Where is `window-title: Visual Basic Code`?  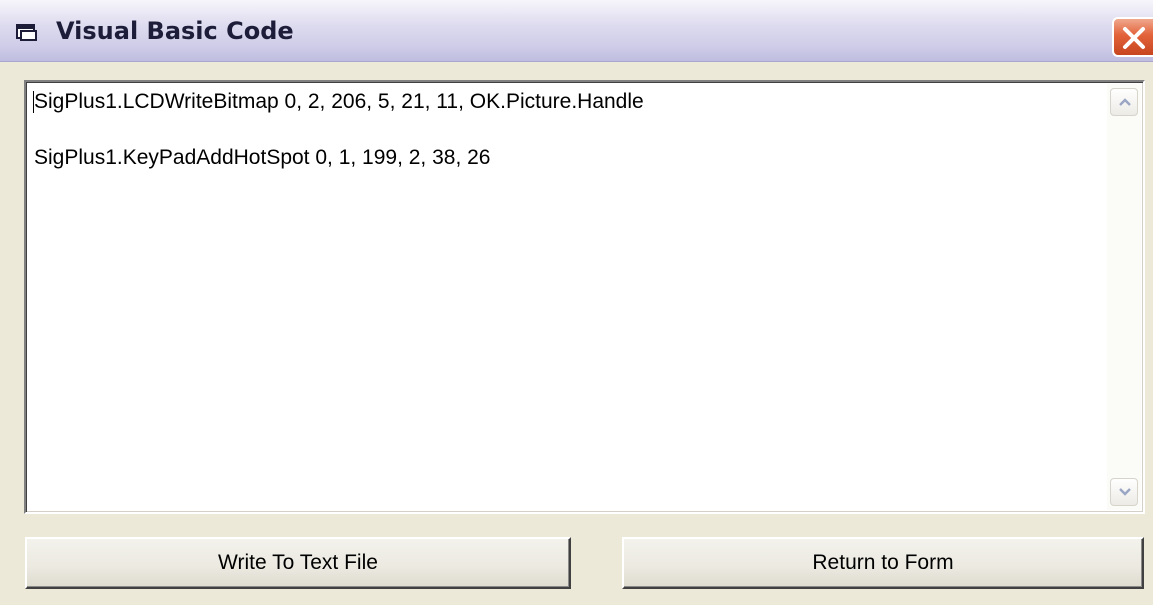 window-title: Visual Basic Code is located at coordinates (175, 31).